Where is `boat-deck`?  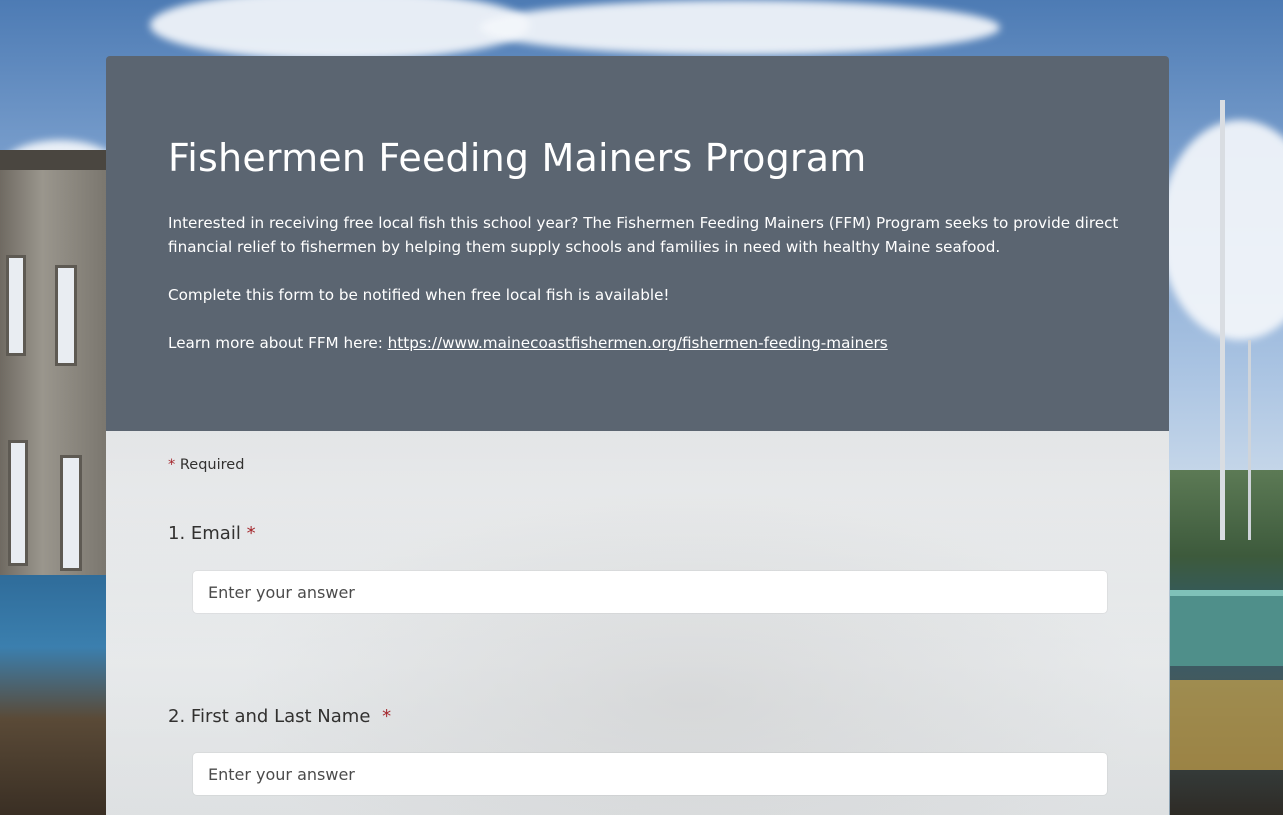 boat-deck is located at coordinates (1226, 725).